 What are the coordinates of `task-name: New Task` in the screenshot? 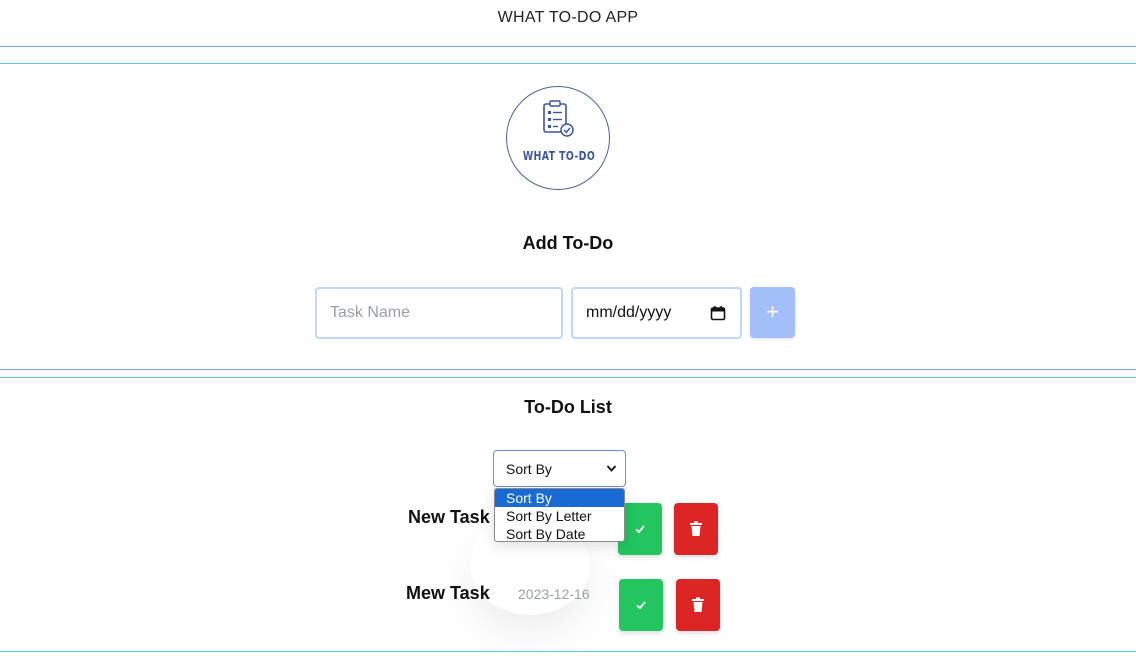 It's located at (449, 517).